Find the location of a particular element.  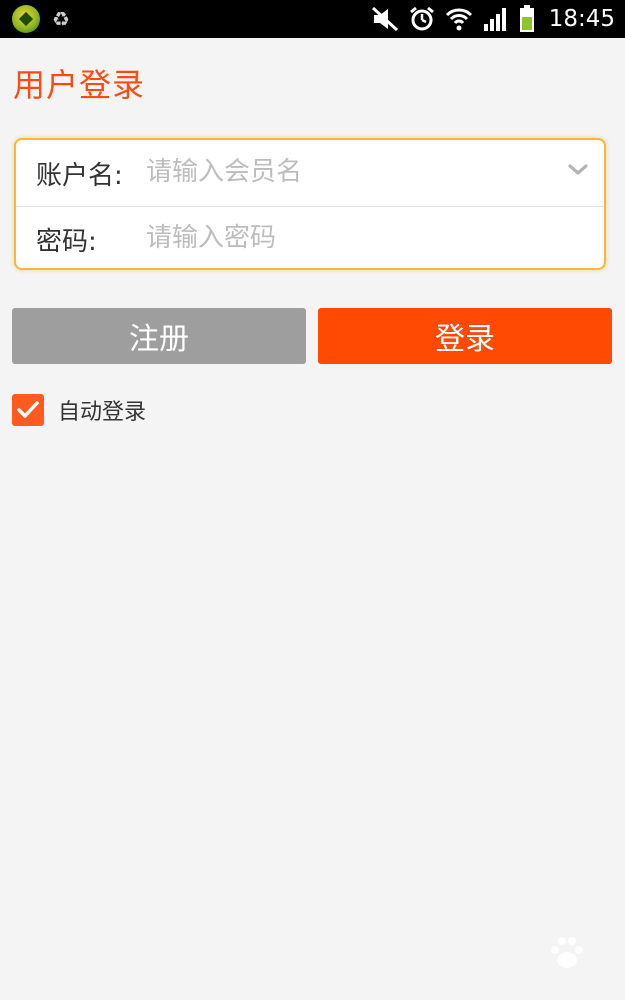

login-button: 登录 is located at coordinates (465, 336).